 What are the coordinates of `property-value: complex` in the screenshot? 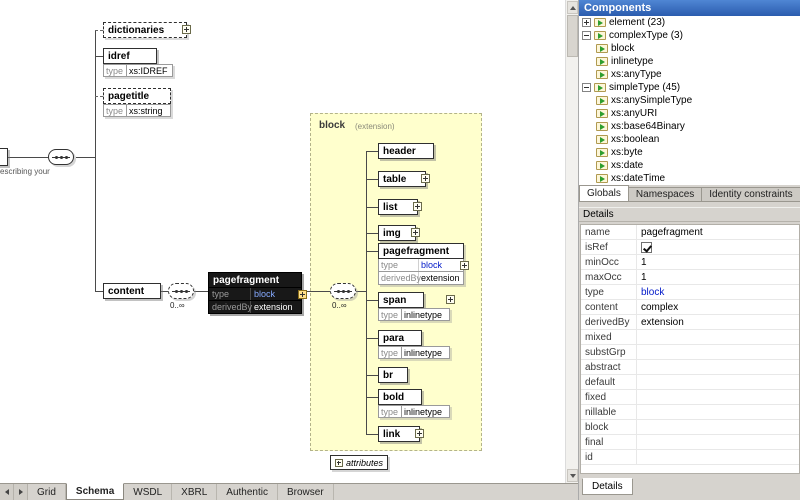 It's located at (718, 307).